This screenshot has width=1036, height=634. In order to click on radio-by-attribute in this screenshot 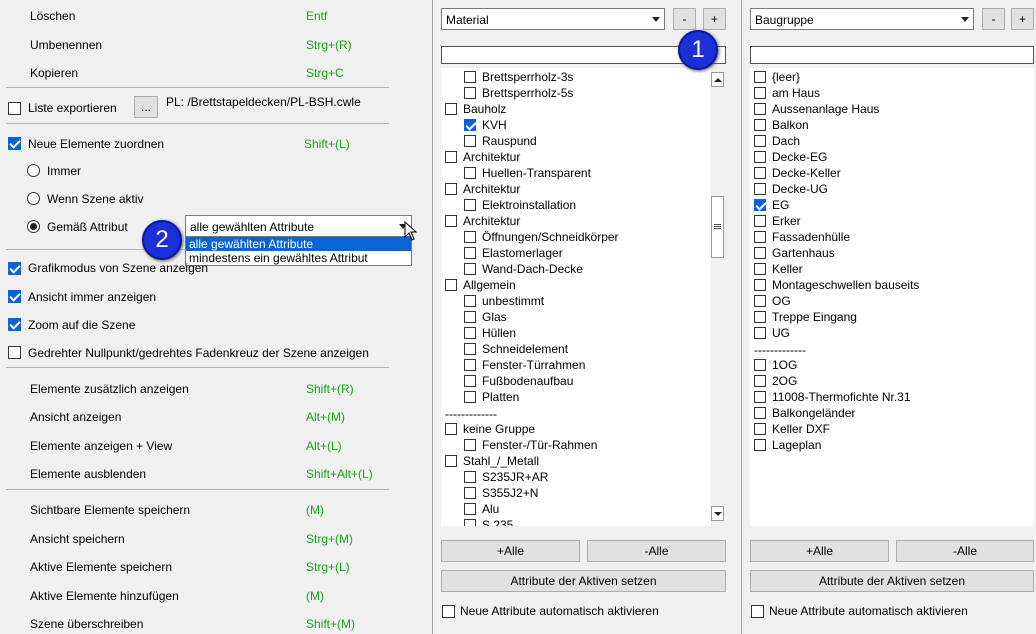, I will do `click(33, 226)`.